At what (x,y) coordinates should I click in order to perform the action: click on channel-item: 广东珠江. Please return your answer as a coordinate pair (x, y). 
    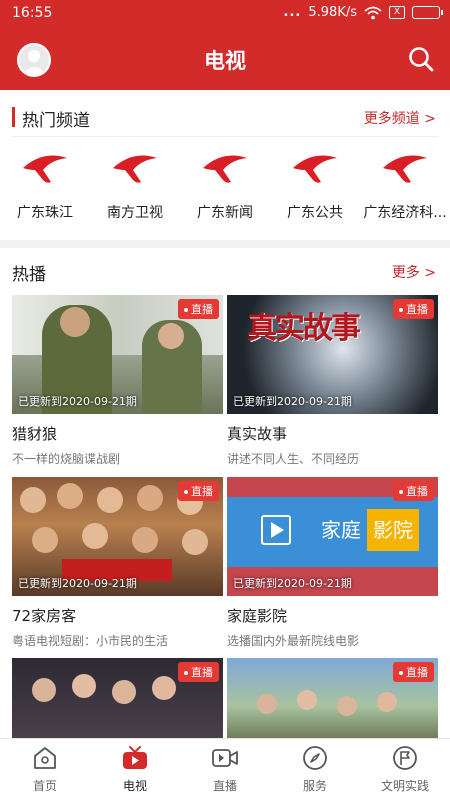
    Looking at the image, I should click on (45, 181).